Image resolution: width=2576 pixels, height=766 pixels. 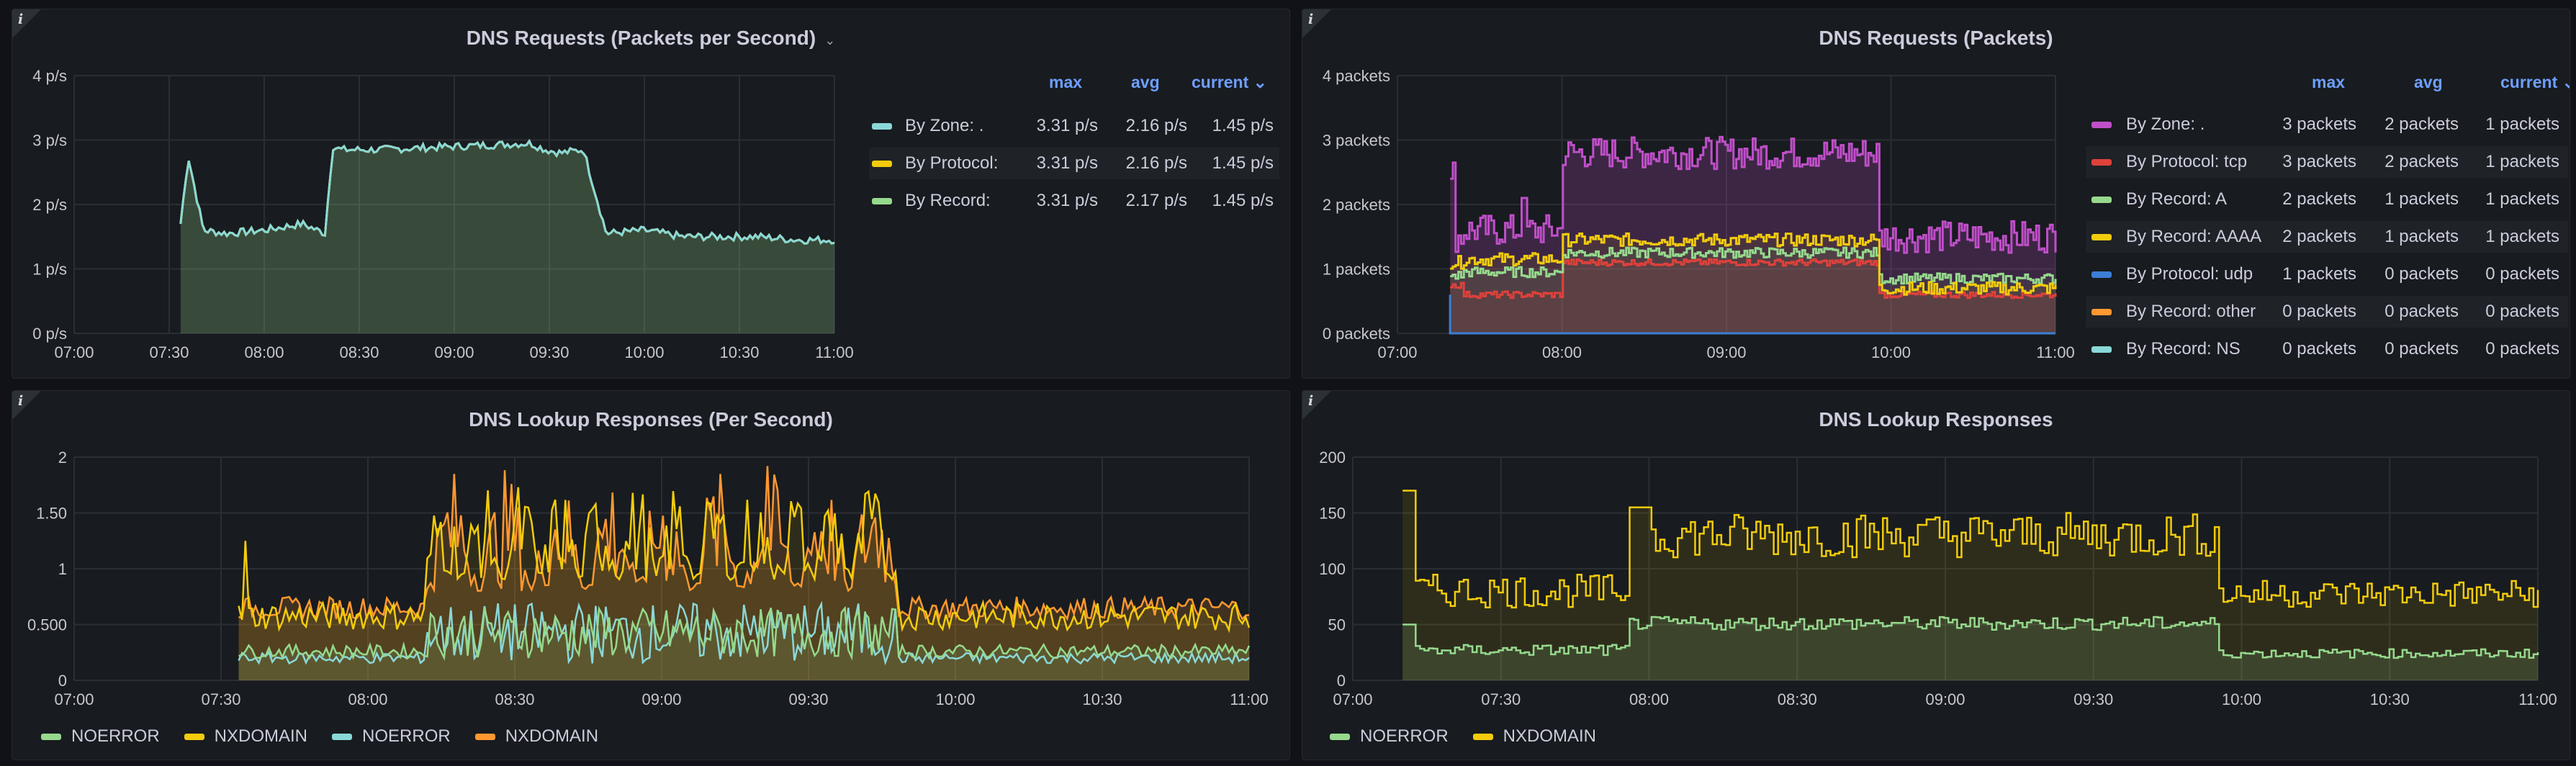 I want to click on y-tick-label: 0, so click(x=1341, y=681).